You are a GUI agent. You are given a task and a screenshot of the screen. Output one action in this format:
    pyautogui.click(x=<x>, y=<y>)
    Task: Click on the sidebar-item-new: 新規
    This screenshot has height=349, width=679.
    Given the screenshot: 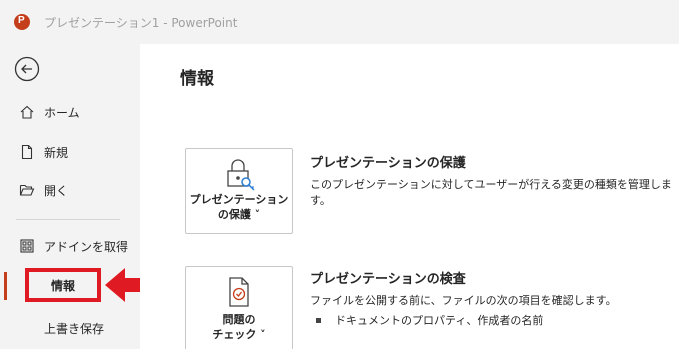 What is the action you would take?
    pyautogui.click(x=70, y=152)
    